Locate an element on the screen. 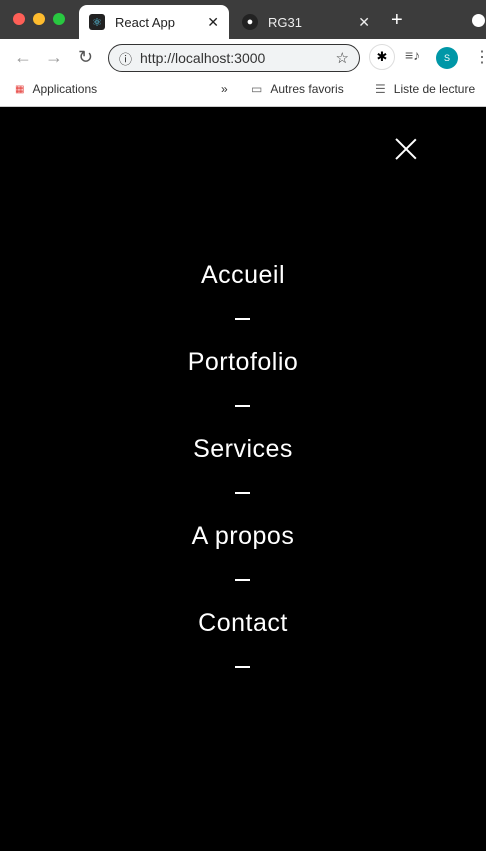 The height and width of the screenshot is (851, 486). browser-toolbar: ← → ↻ ⓘ http://localhost:3000 ☆ ✱ ≡♪ S ⋮ is located at coordinates (243, 57).